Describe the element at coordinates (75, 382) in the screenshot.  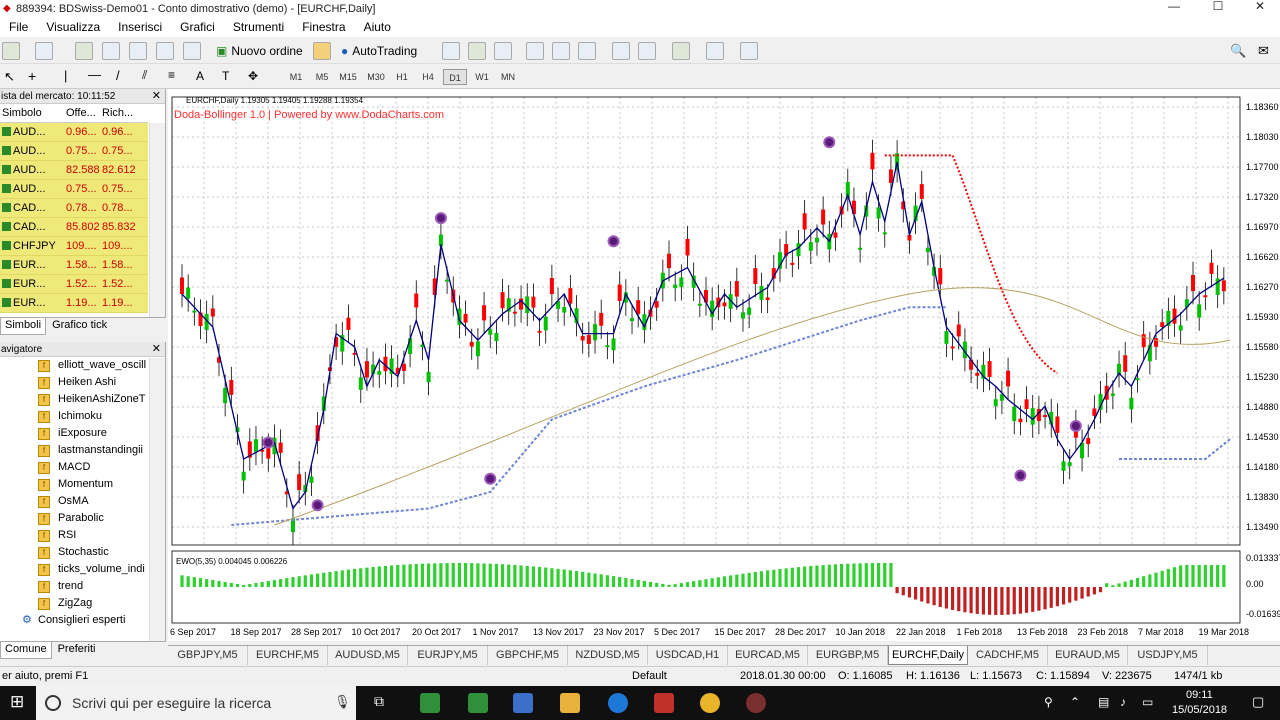
I see `nav-indicator-item: f Heiken Ashi` at that location.